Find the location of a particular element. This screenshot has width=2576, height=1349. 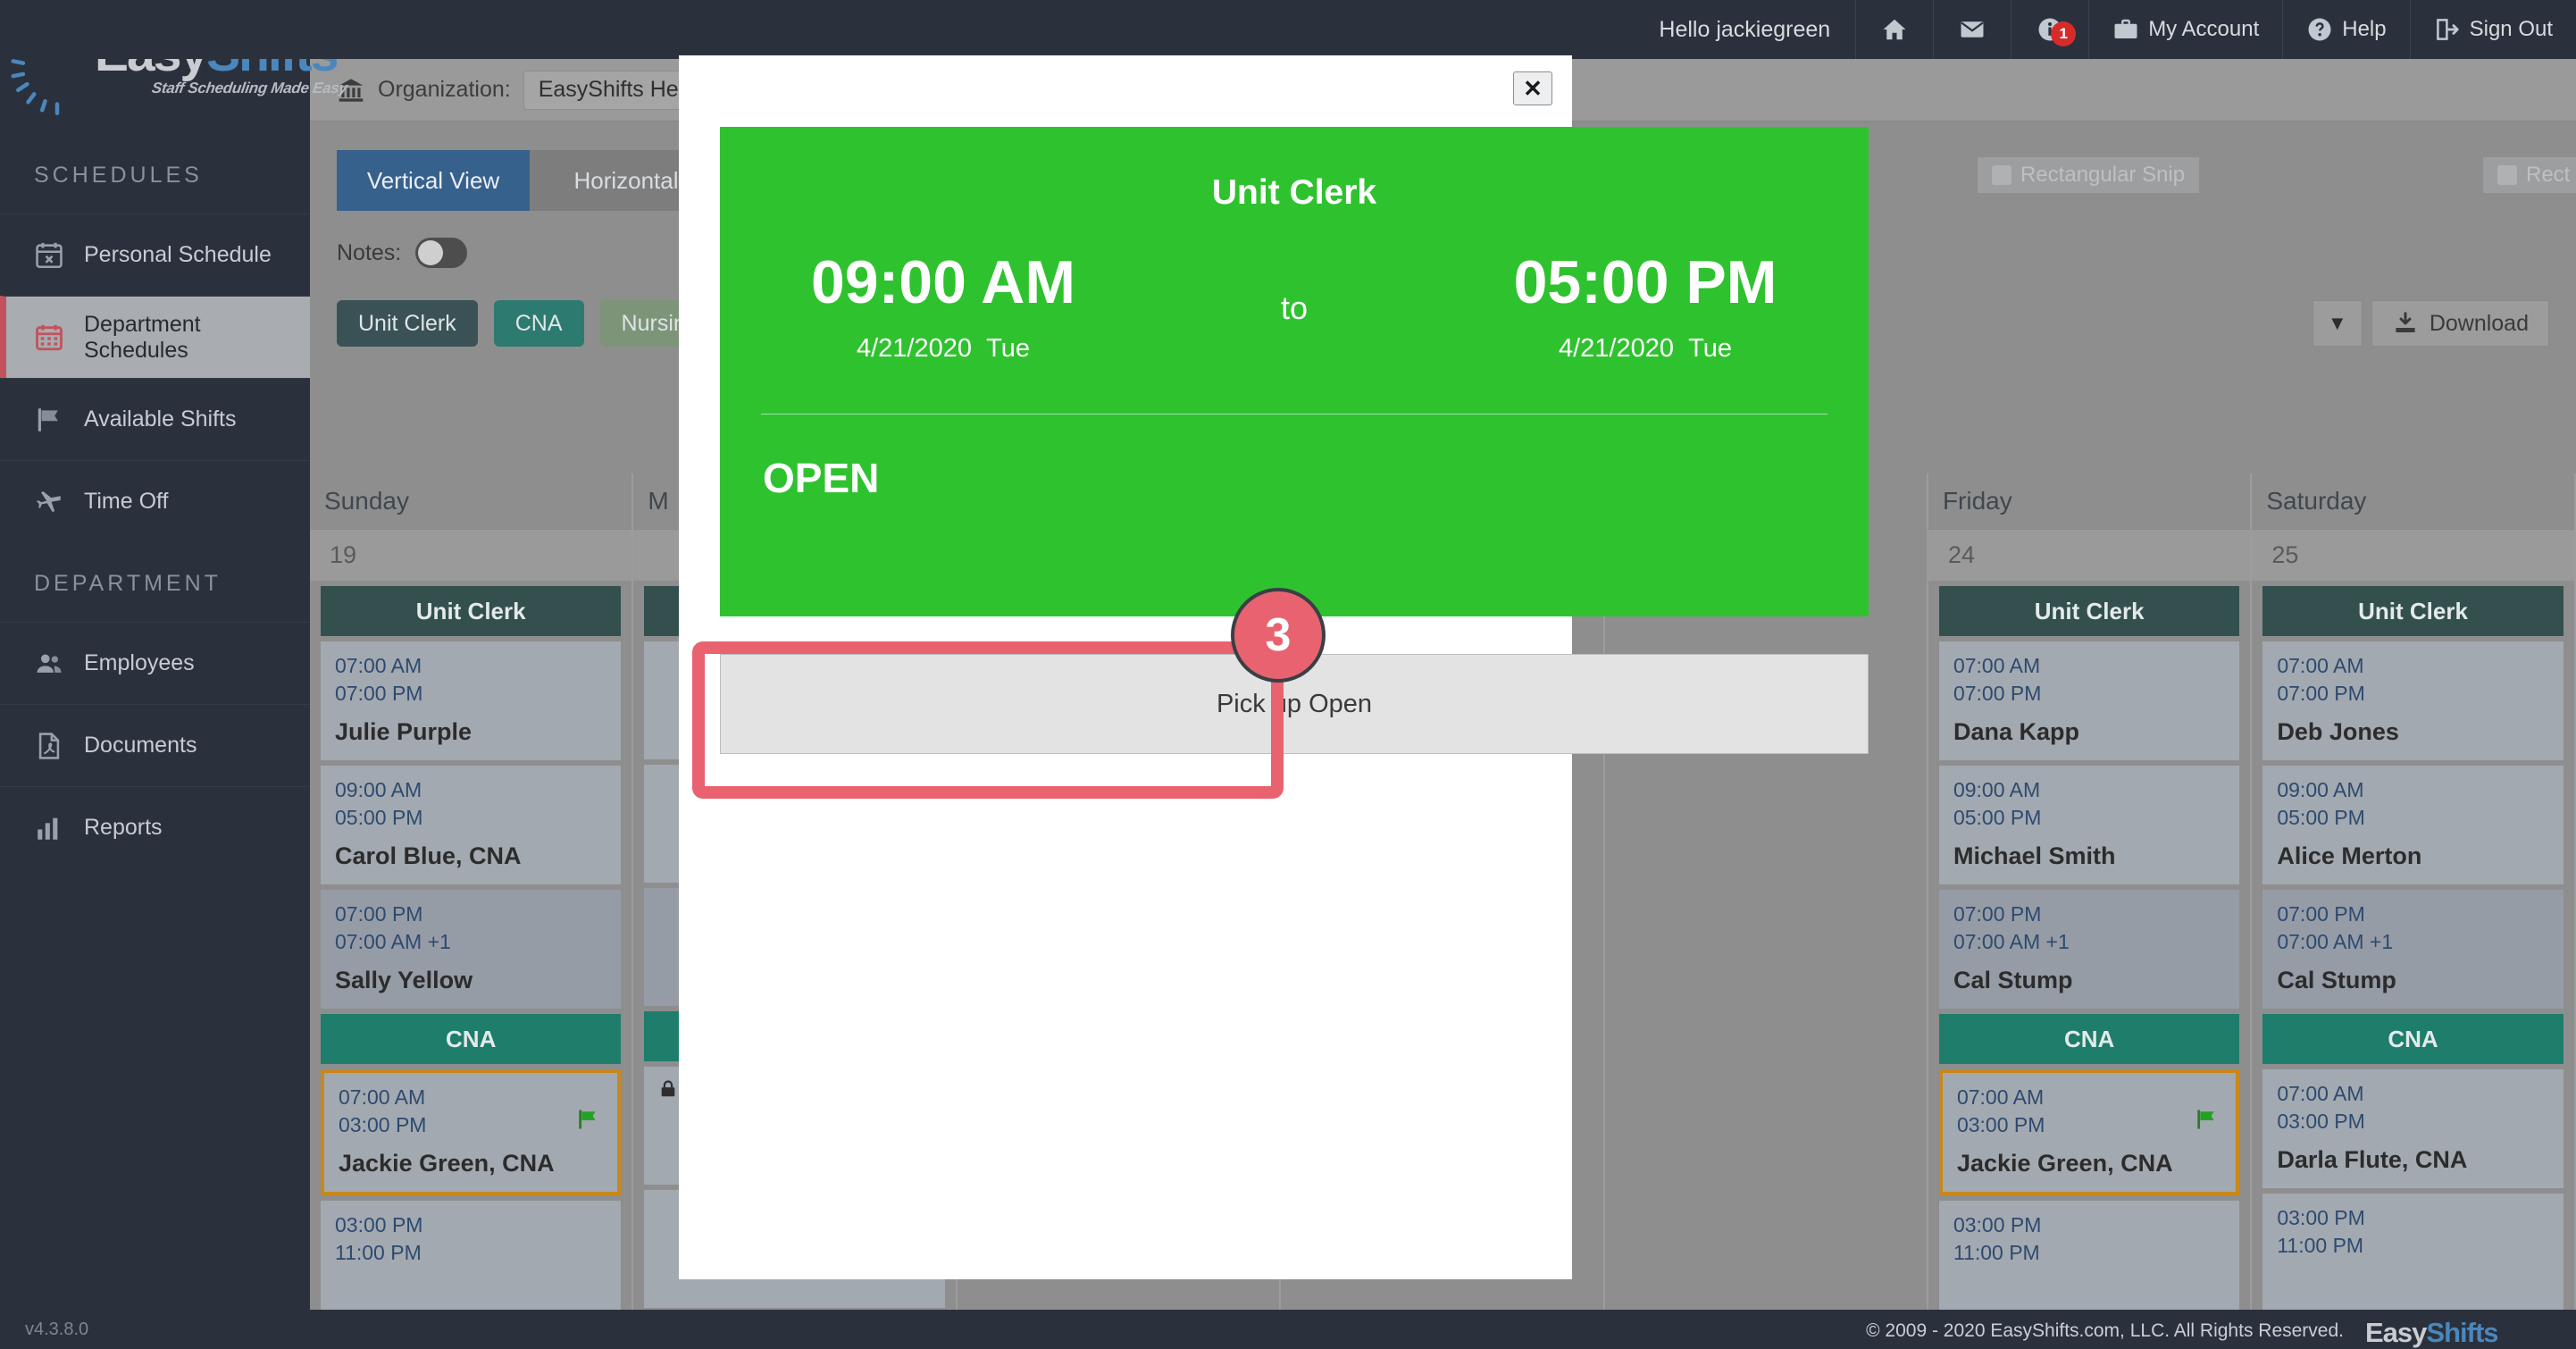

role-header-cna: CNA is located at coordinates (2089, 1039).